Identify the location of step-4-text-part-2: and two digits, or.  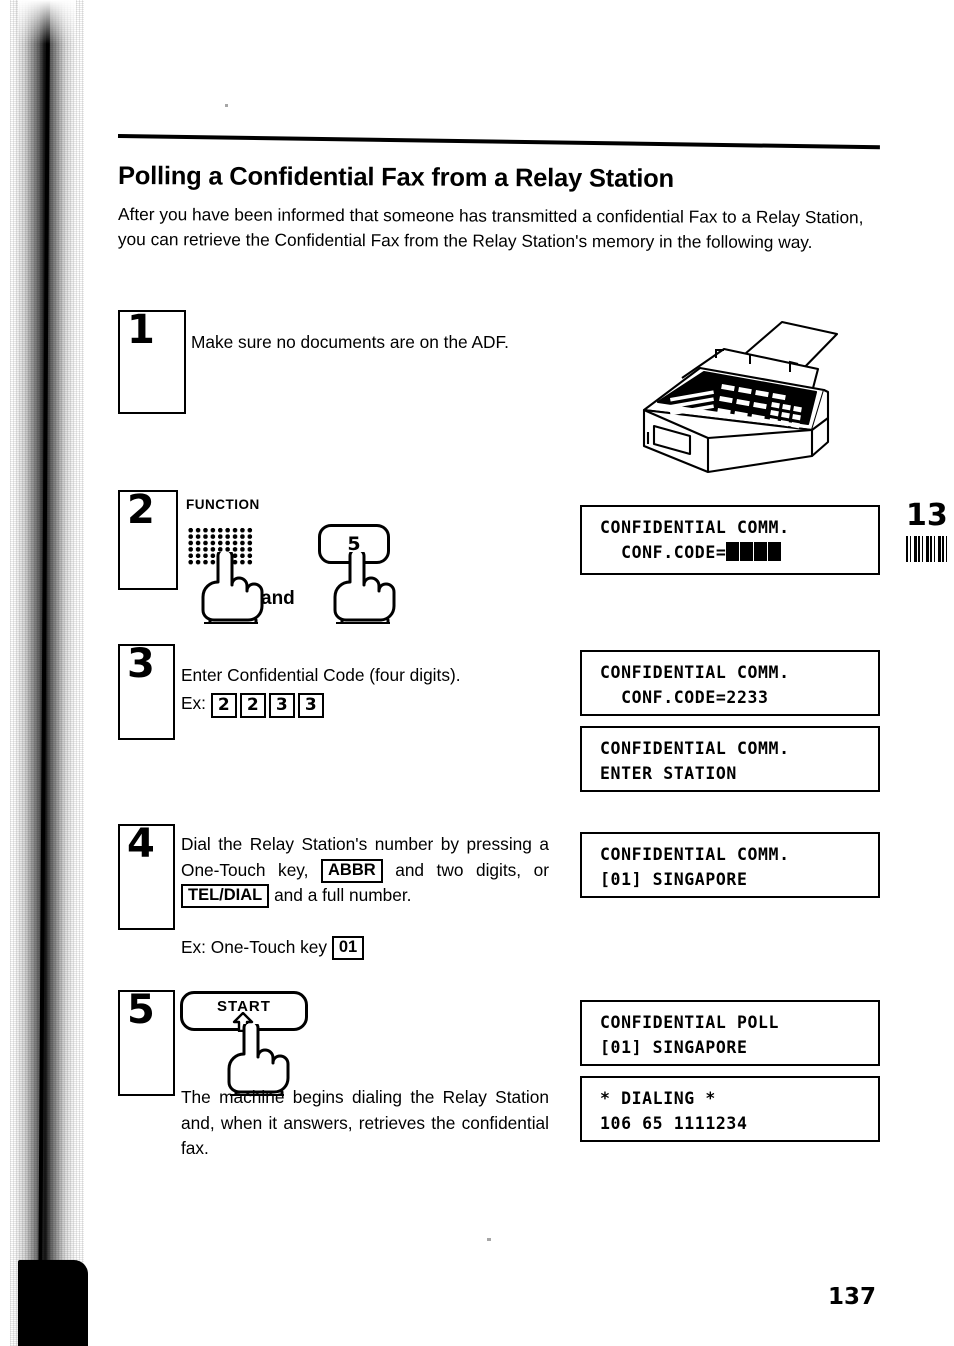
(472, 869).